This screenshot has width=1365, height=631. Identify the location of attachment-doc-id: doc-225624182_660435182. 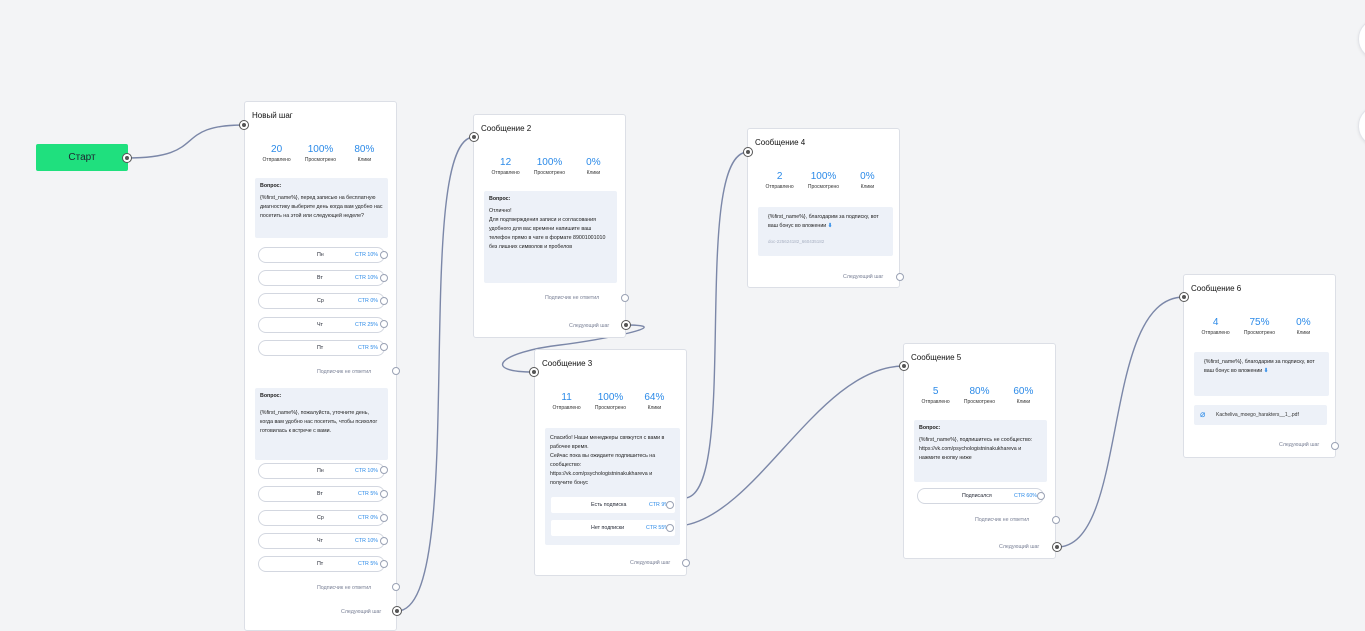
(796, 241).